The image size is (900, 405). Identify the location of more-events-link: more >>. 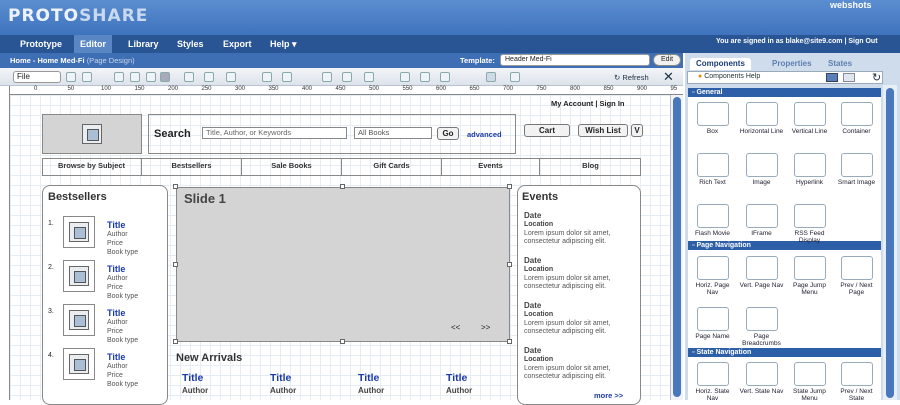
(608, 395).